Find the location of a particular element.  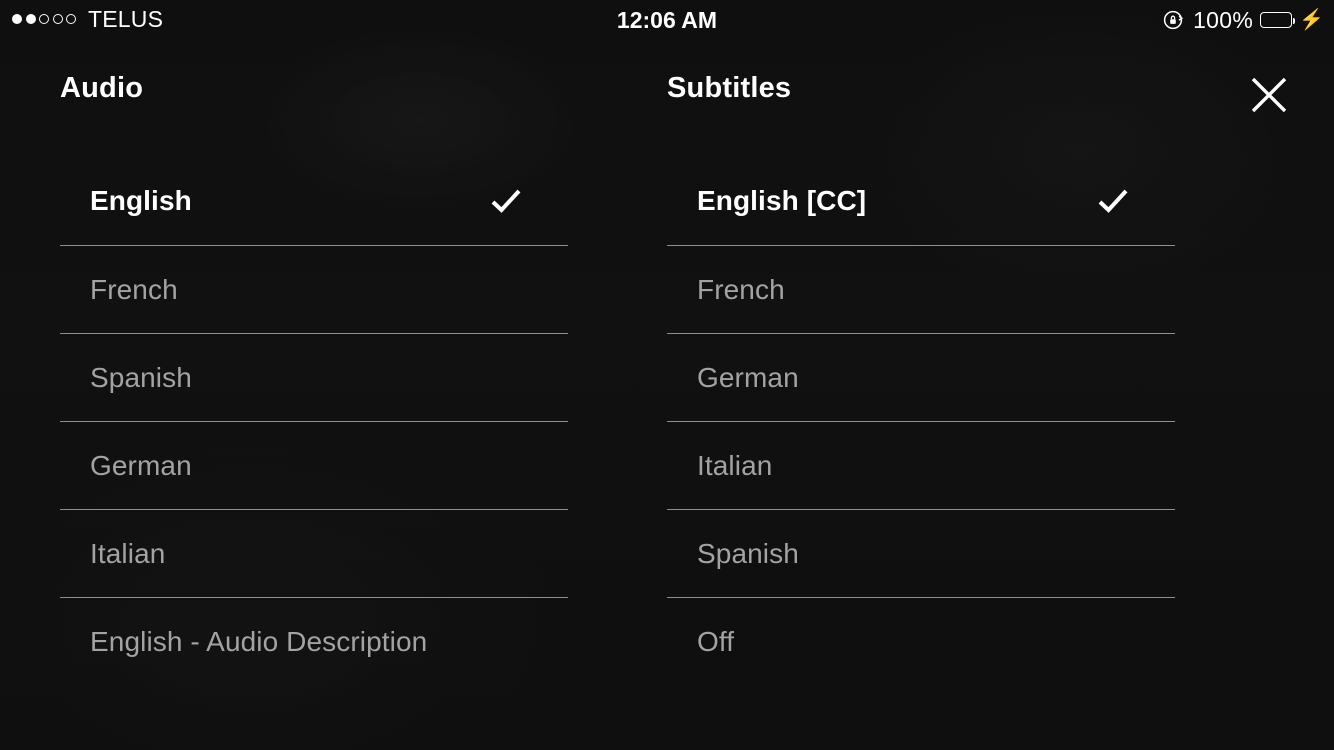

charging-bolt-icon: ⚡ is located at coordinates (1311, 20).